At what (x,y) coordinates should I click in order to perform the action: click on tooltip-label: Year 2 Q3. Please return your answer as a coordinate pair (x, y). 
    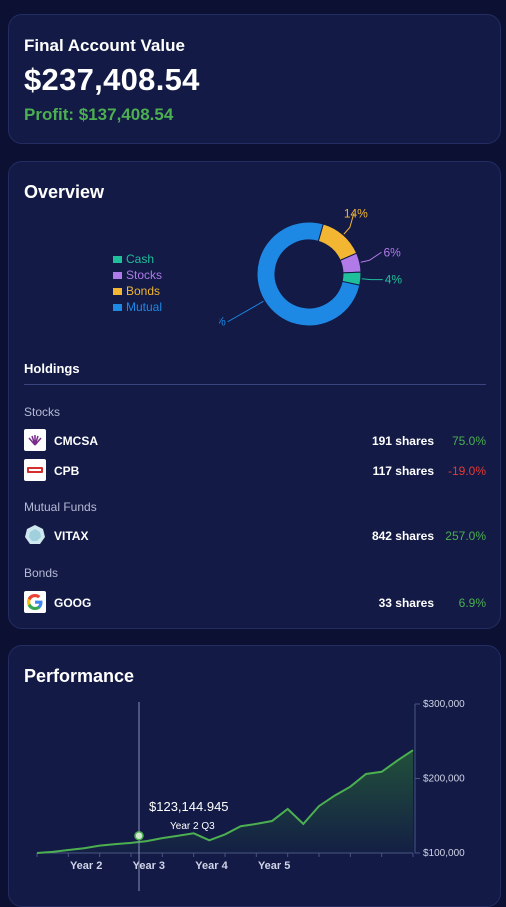
    Looking at the image, I should click on (192, 826).